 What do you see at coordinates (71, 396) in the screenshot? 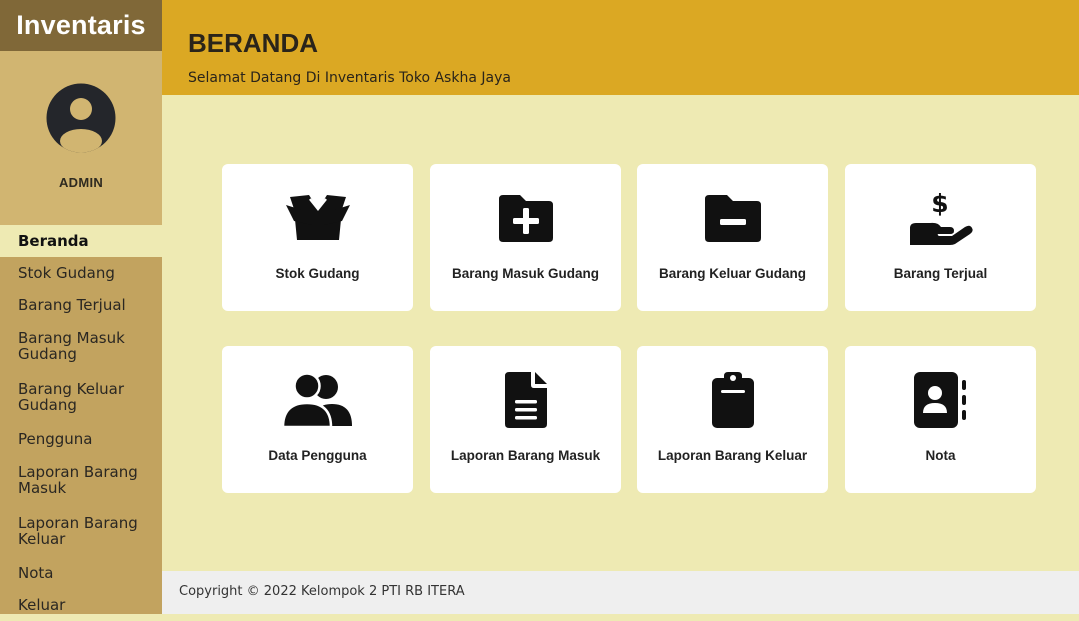
I see `sidebar-item-label: Barang Keluar Gudang` at bounding box center [71, 396].